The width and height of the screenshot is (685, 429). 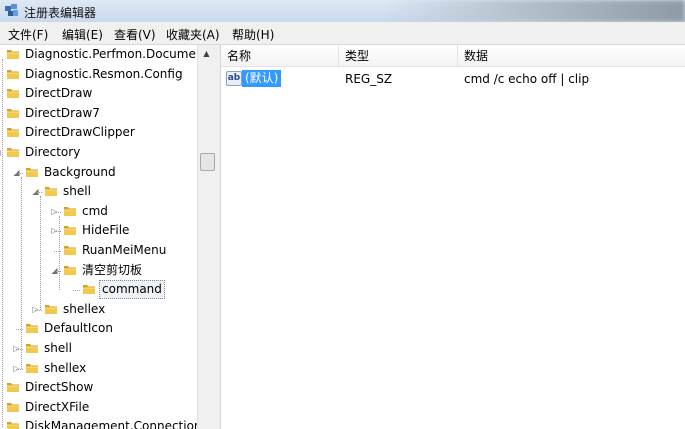 What do you see at coordinates (527, 79) in the screenshot?
I see `value-data: cmd /c echo off | clip` at bounding box center [527, 79].